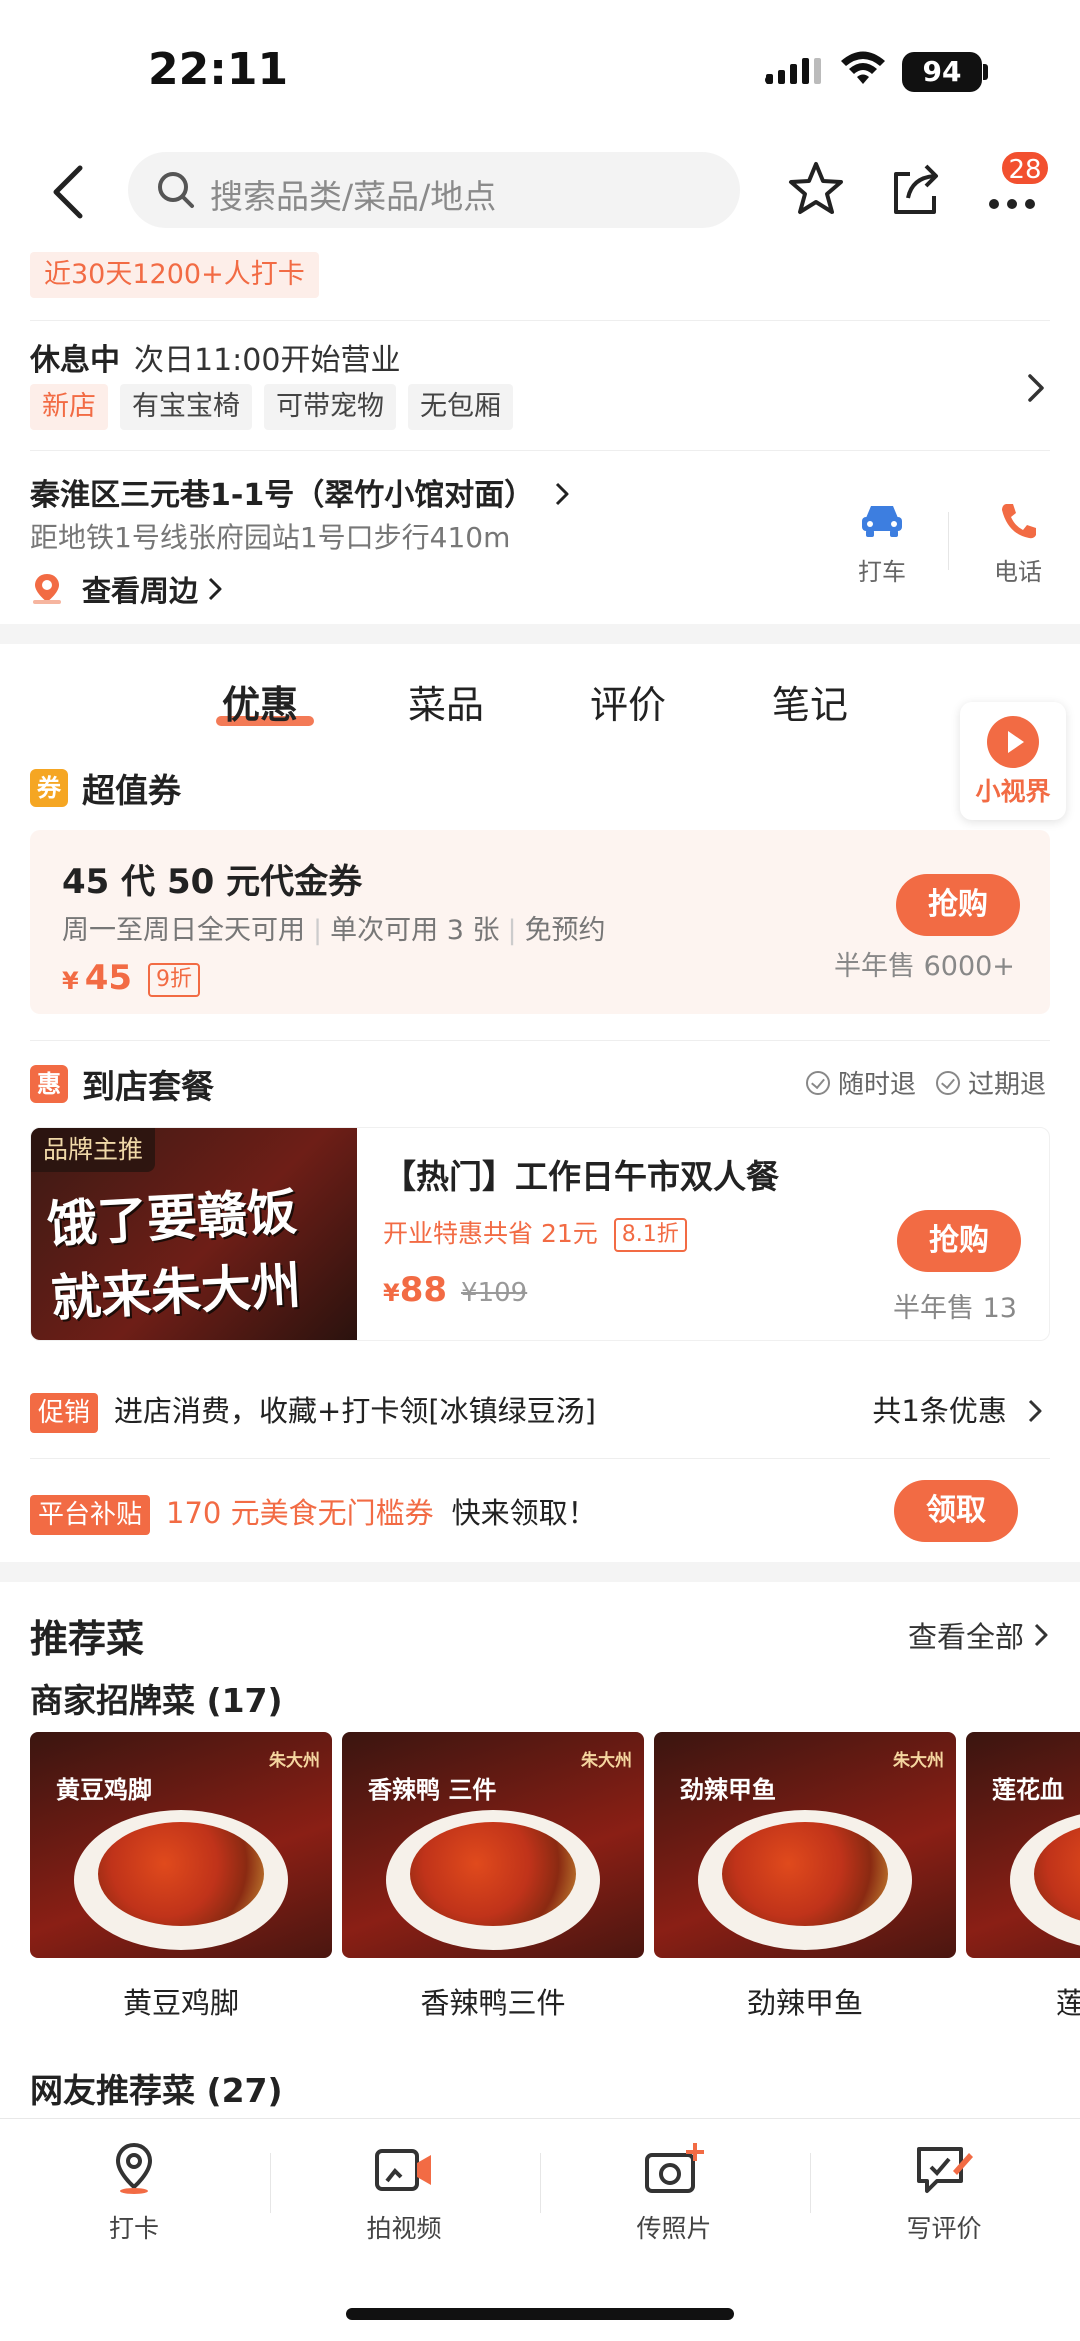 Image resolution: width=1080 pixels, height=2341 pixels. Describe the element at coordinates (490, 1233) in the screenshot. I see `set-meal-promo-text: 开业特惠共省 21元` at that location.